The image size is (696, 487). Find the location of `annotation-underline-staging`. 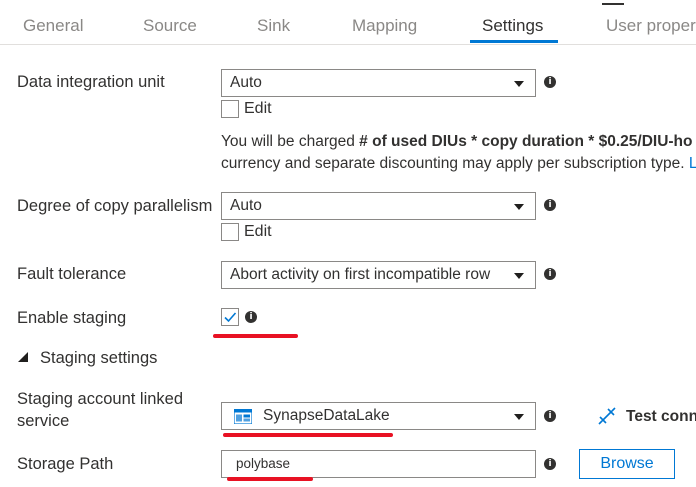

annotation-underline-staging is located at coordinates (255, 336).